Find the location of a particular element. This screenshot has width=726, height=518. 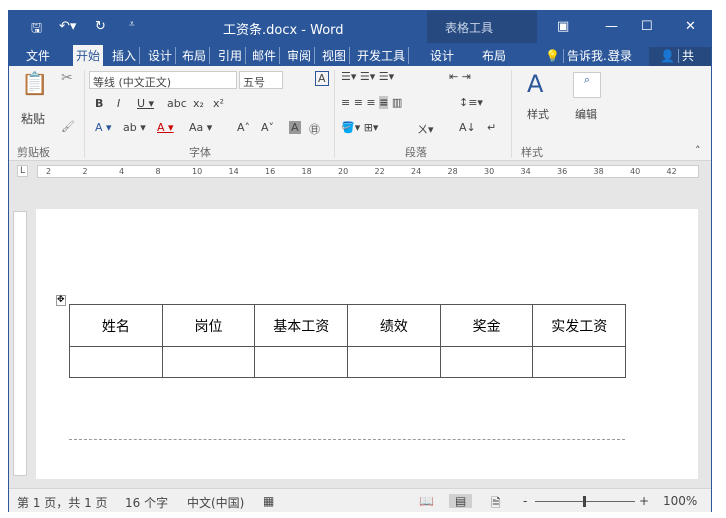

italic-button: I is located at coordinates (118, 103).